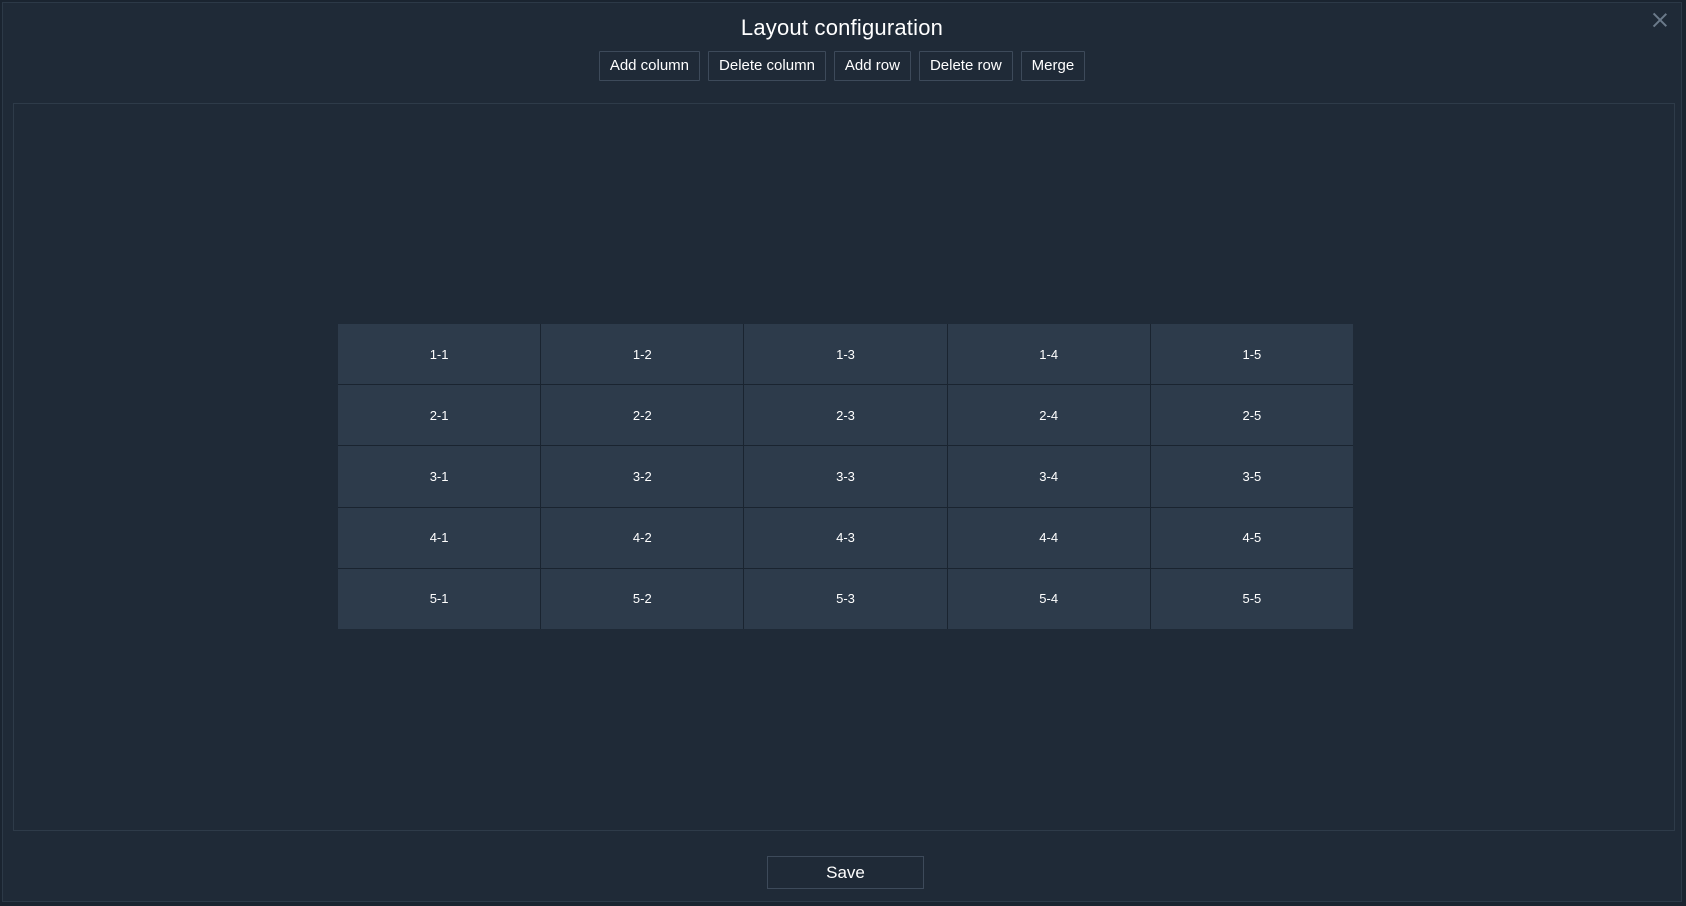 The image size is (1686, 906). Describe the element at coordinates (1048, 598) in the screenshot. I see `grid-cell: 5-4` at that location.